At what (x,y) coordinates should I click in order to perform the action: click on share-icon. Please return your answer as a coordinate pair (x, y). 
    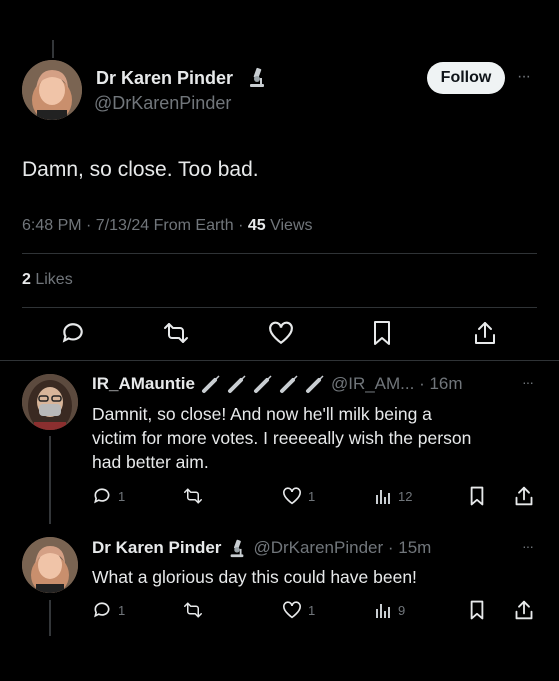
    Looking at the image, I should click on (485, 333).